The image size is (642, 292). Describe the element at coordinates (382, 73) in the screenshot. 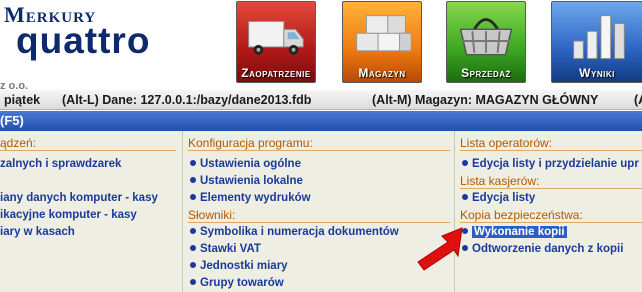

I see `tile-label: Magazyn` at that location.